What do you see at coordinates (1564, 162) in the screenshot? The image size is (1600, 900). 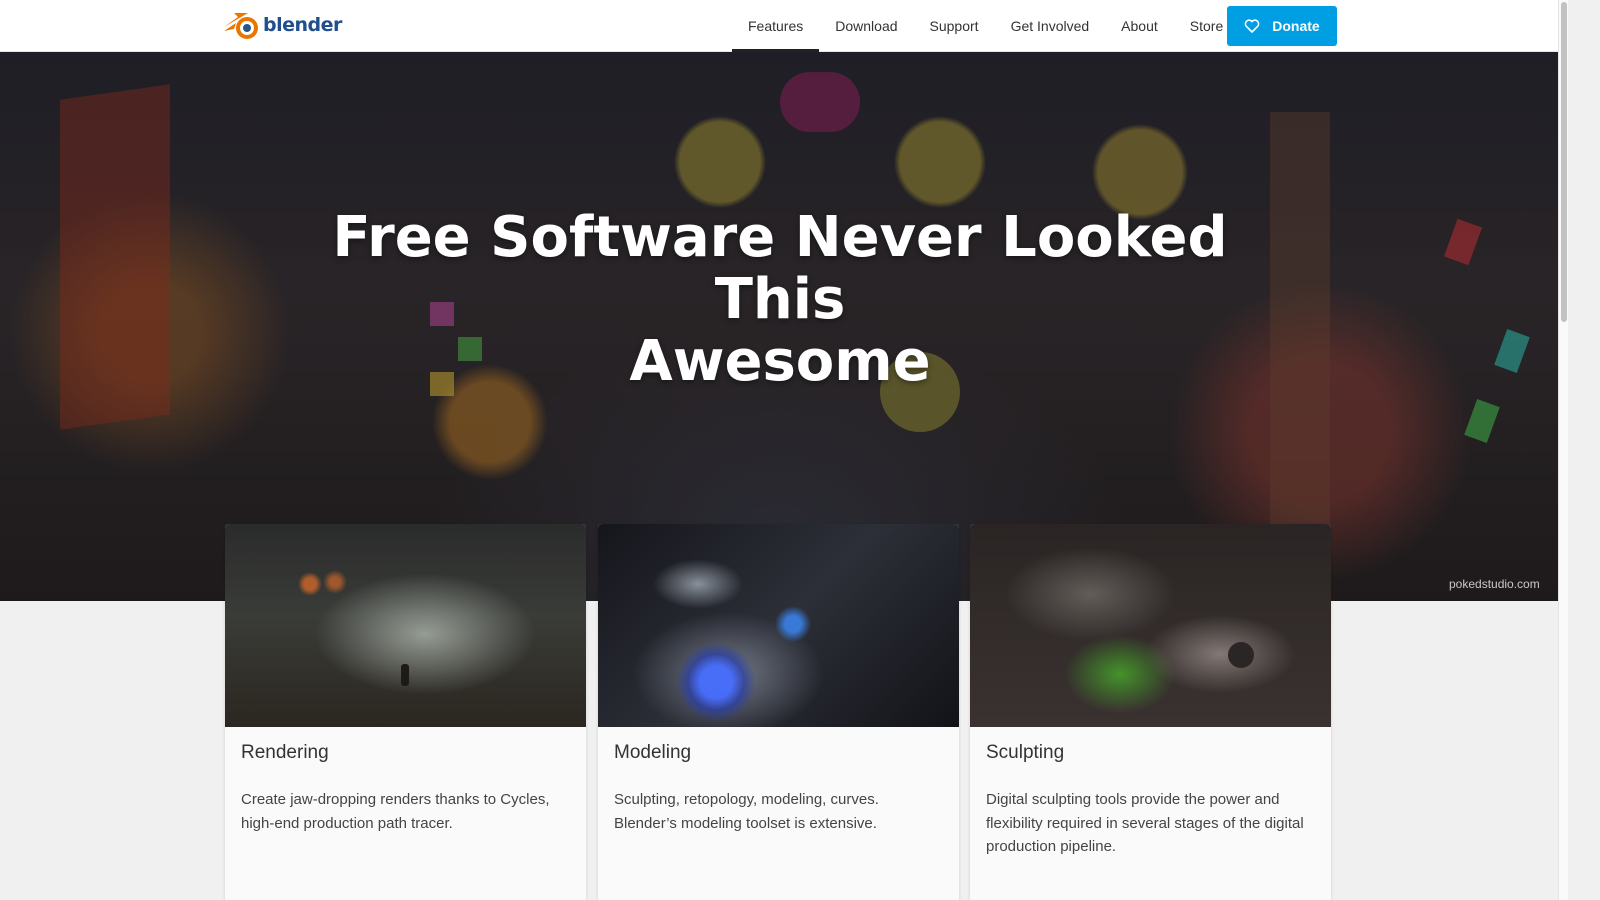 I see `scrollbar-thumb` at bounding box center [1564, 162].